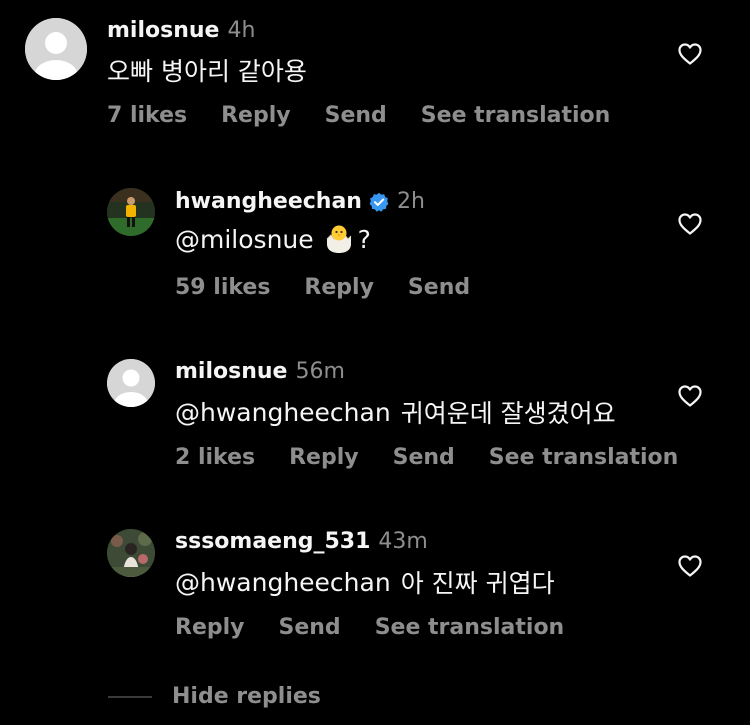 The image size is (750, 725). I want to click on comment-body: 아 진짜 귀엽다, so click(477, 583).